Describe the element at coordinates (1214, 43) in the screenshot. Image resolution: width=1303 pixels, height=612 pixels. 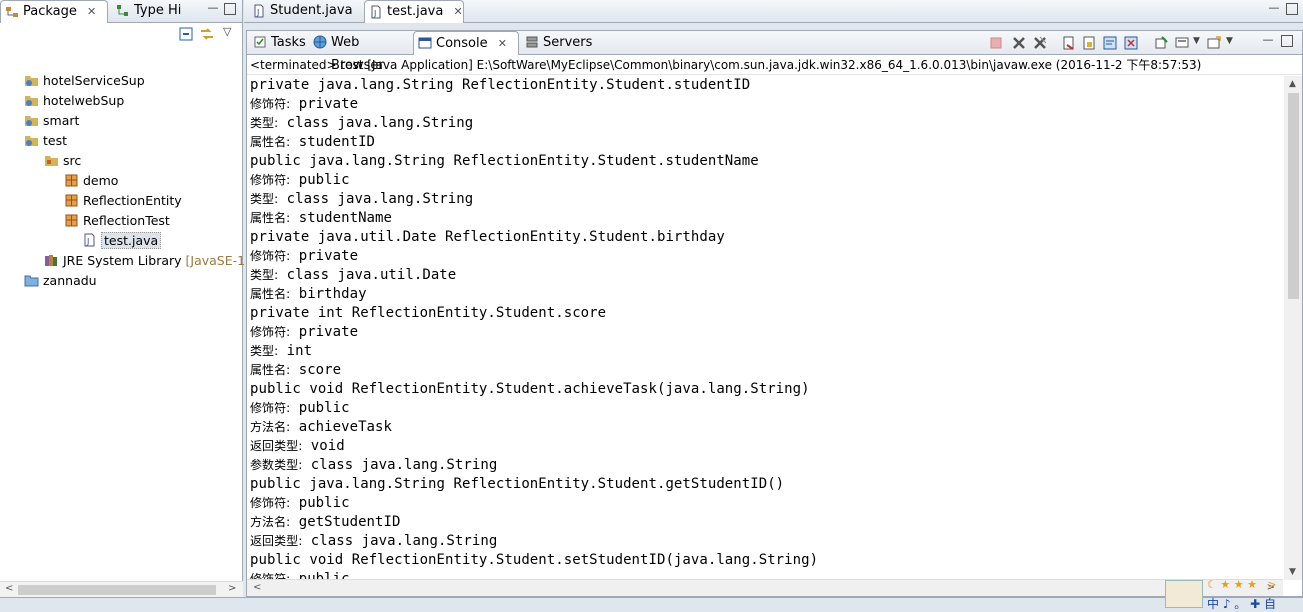
I see `open-console-icon` at that location.